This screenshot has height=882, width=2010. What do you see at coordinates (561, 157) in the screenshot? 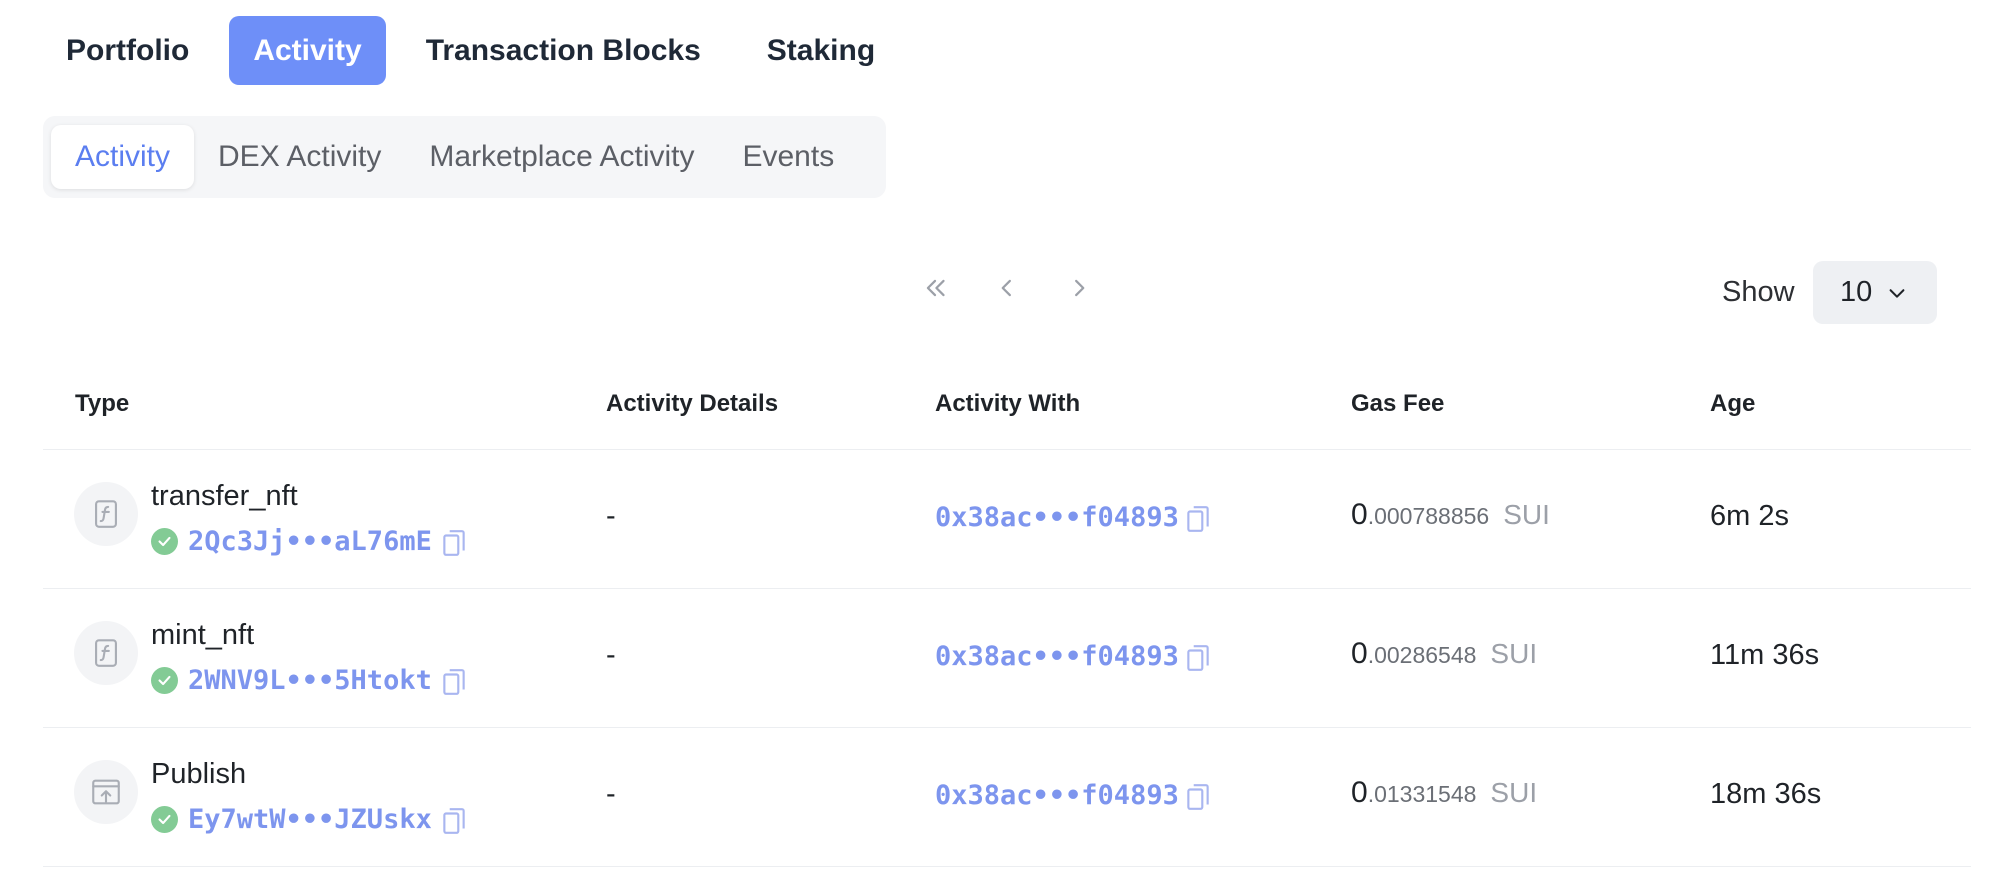
I see `subtab-marketplace-activity: Marketplace Activity` at bounding box center [561, 157].